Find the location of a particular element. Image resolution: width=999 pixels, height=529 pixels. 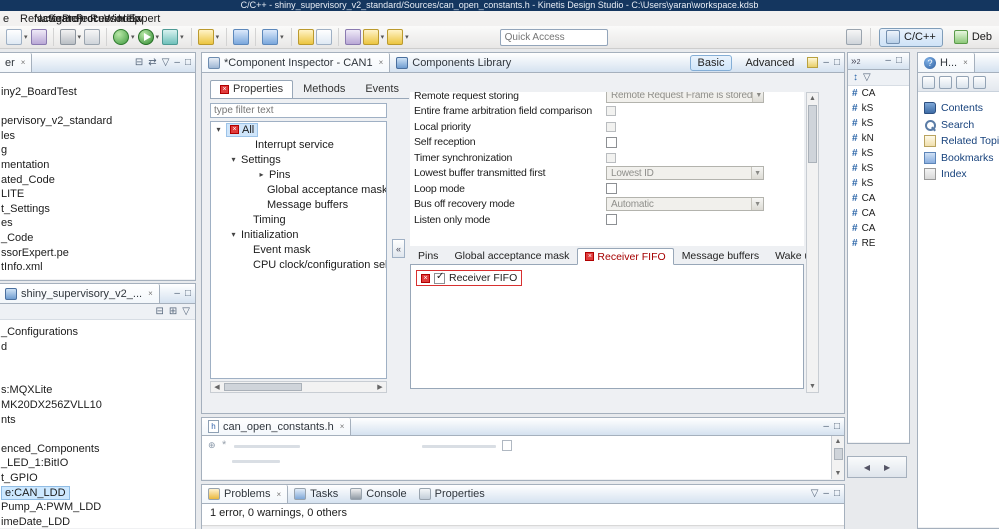

tree-item: _Configurations is located at coordinates (97, 332).